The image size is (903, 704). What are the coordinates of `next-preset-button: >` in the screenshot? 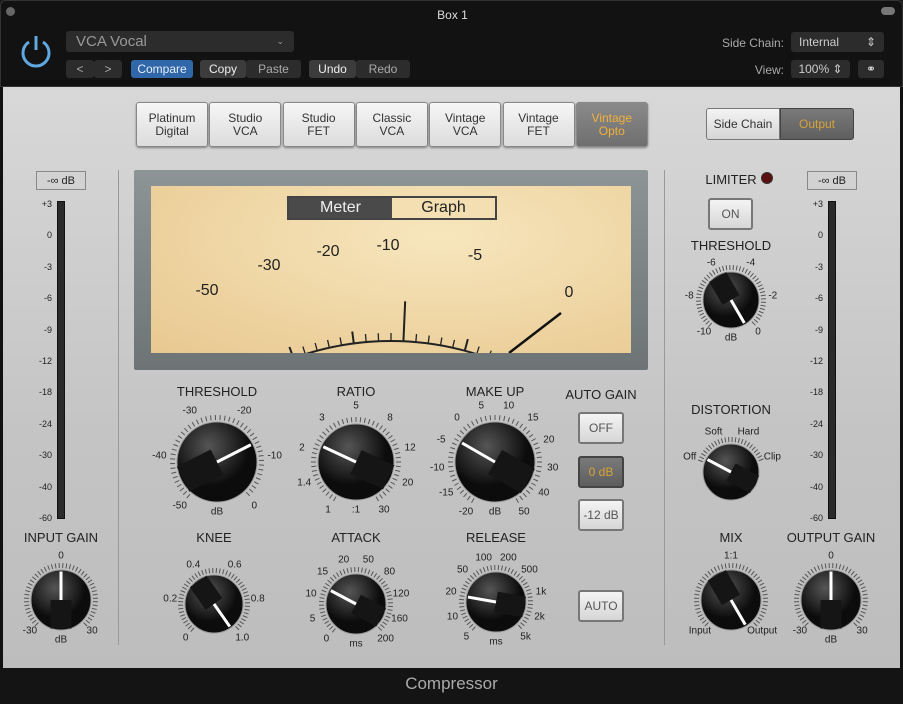 It's located at (108, 69).